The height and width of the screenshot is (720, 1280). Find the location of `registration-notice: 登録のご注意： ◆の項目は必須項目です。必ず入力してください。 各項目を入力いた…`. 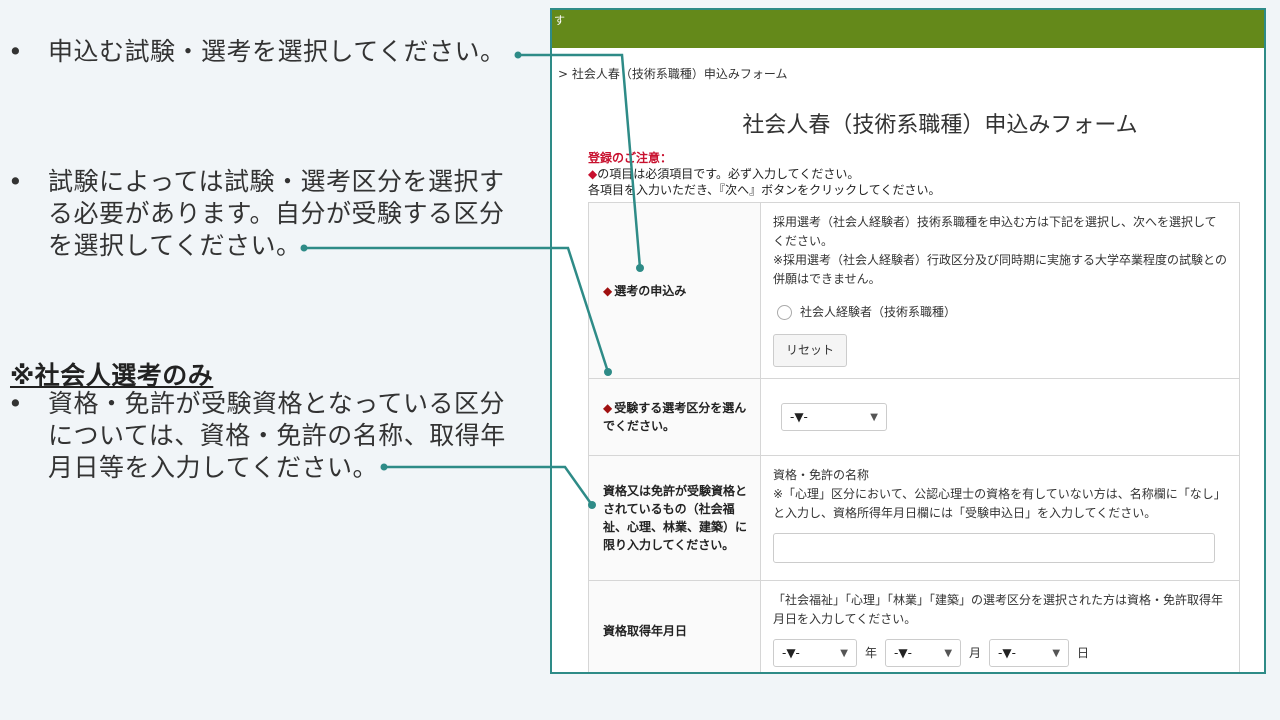

registration-notice: 登録のご注意： ◆の項目は必須項目です。必ず入力してください。 各項目を入力いた… is located at coordinates (764, 174).